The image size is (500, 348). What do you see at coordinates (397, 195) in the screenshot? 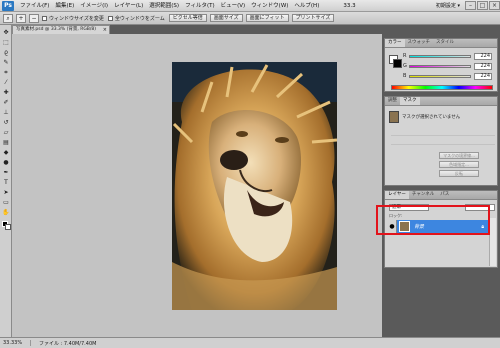
I see `tab-layers: レイヤー` at bounding box center [397, 195].